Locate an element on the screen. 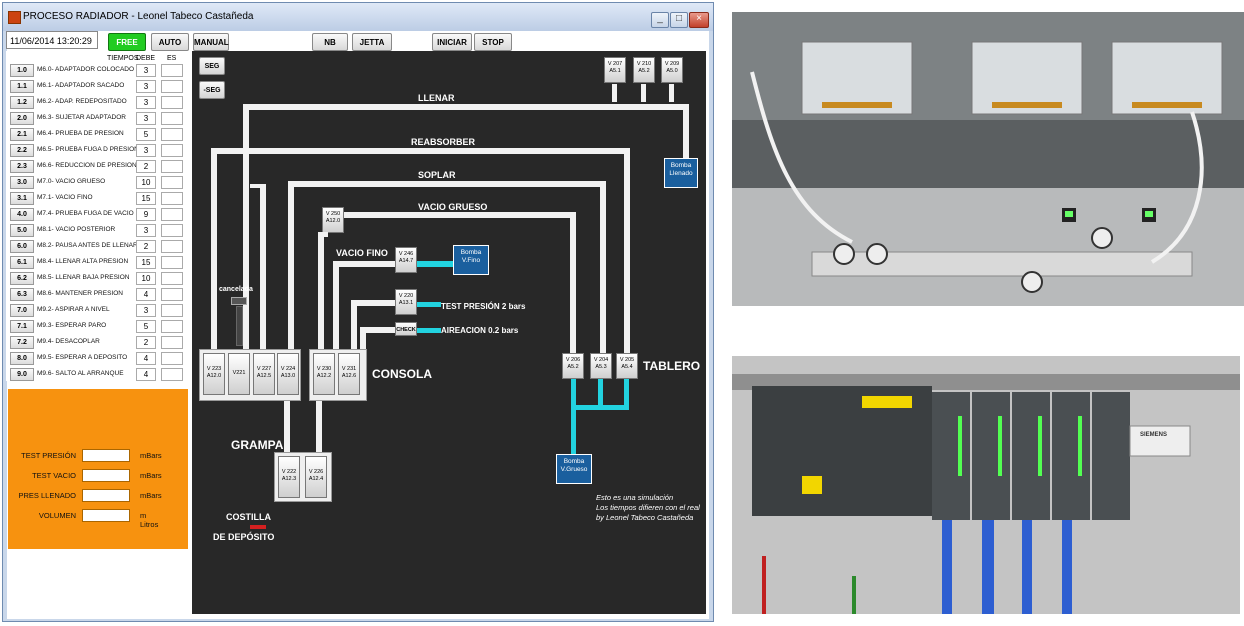  step-button: 1.0 is located at coordinates (22, 70).